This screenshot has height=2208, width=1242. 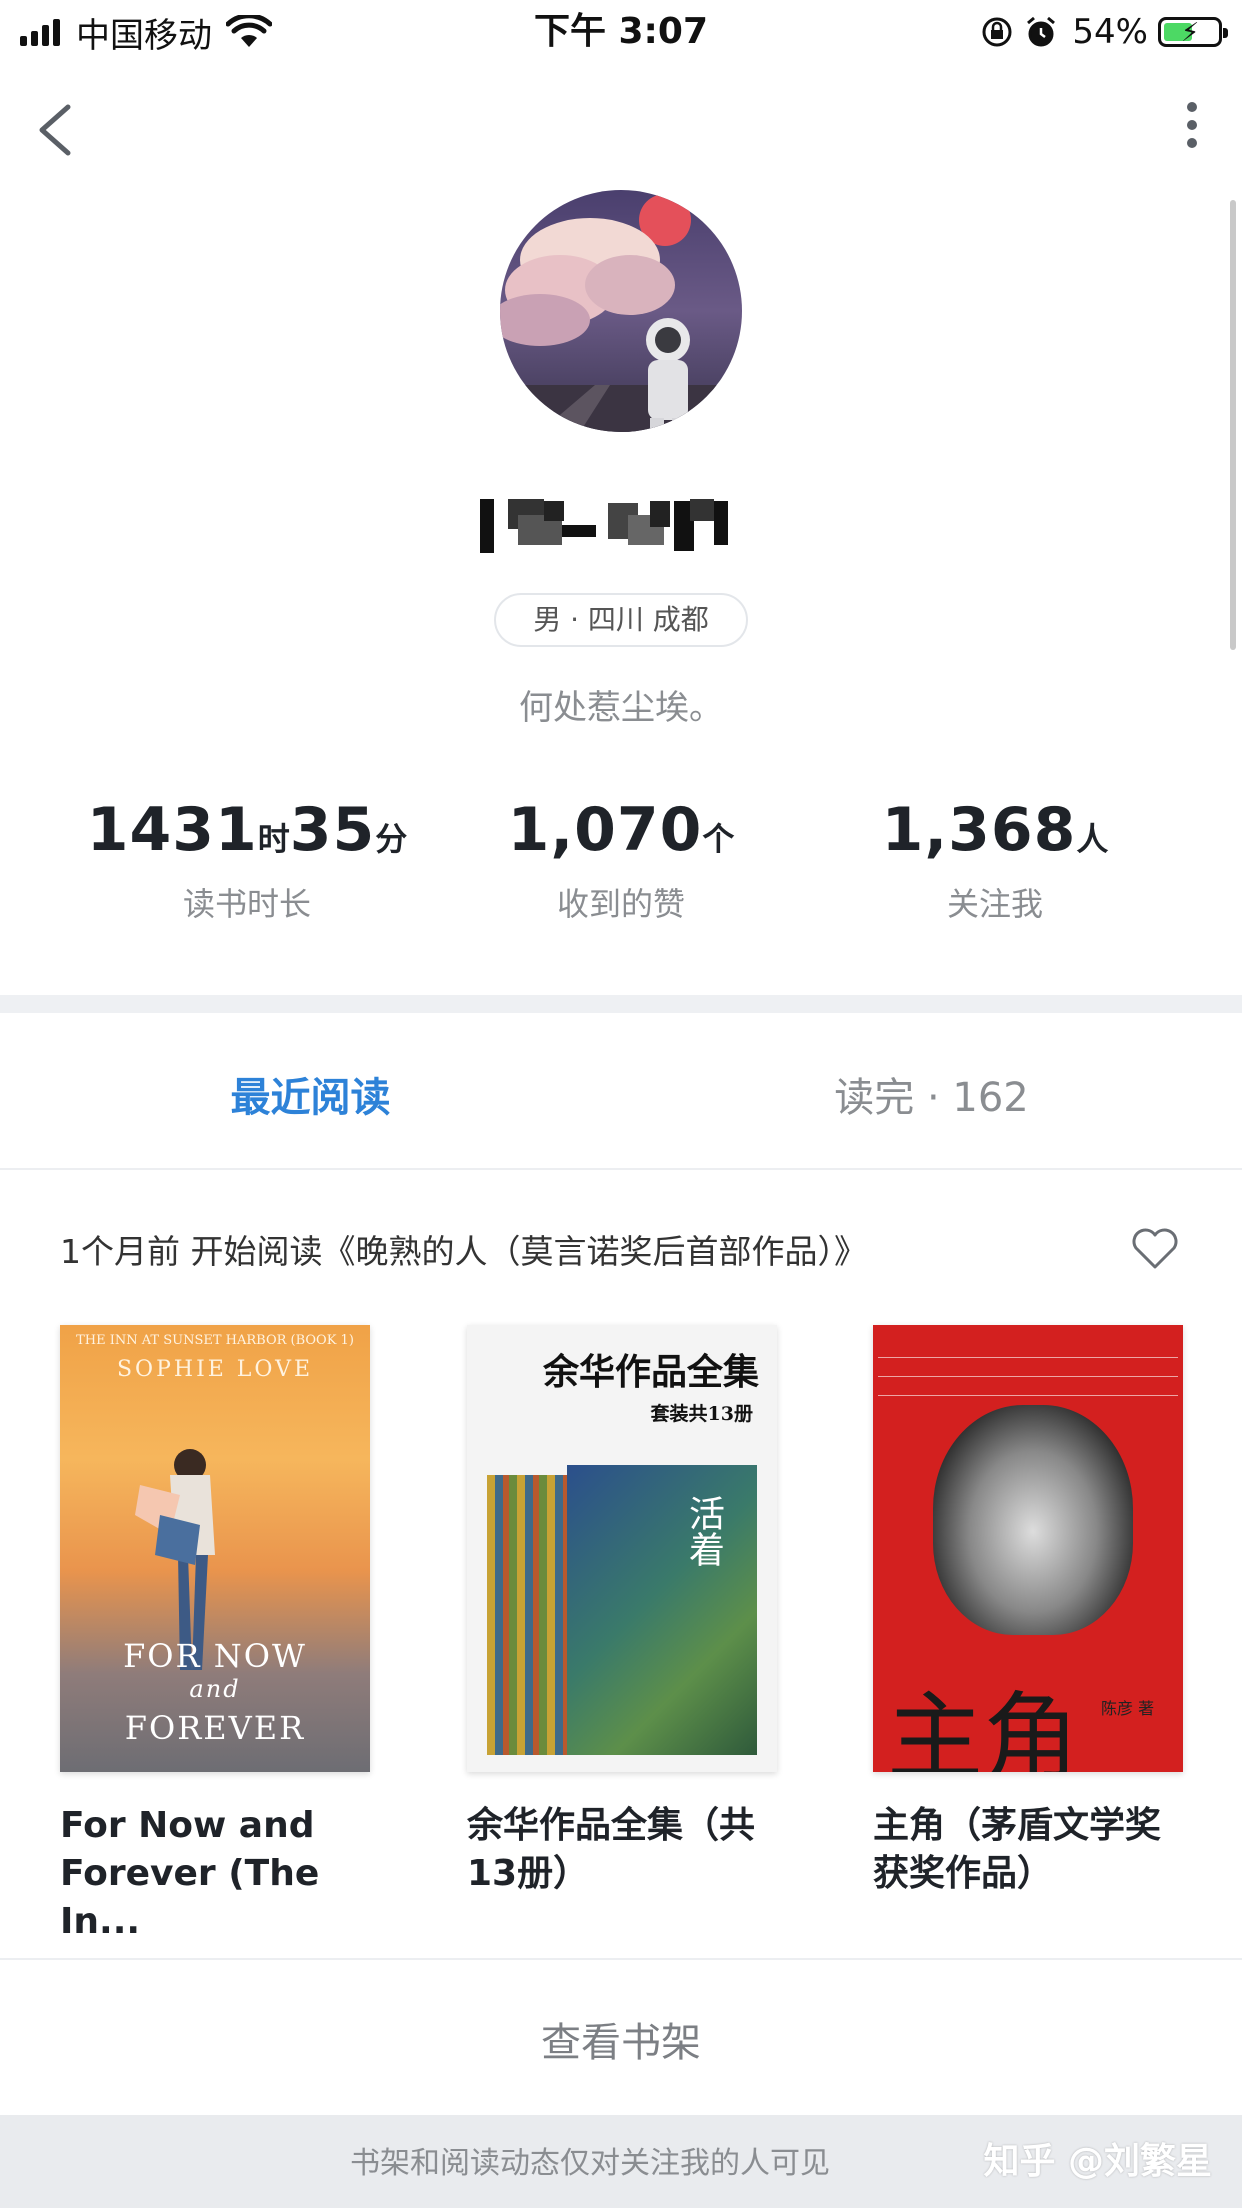 What do you see at coordinates (1192, 125) in the screenshot?
I see `more-options-icon` at bounding box center [1192, 125].